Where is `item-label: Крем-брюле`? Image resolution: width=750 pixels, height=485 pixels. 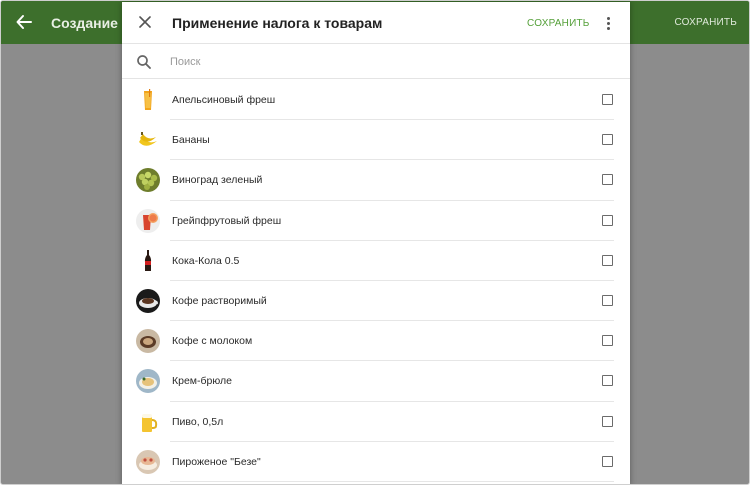 item-label: Крем-брюле is located at coordinates (202, 381).